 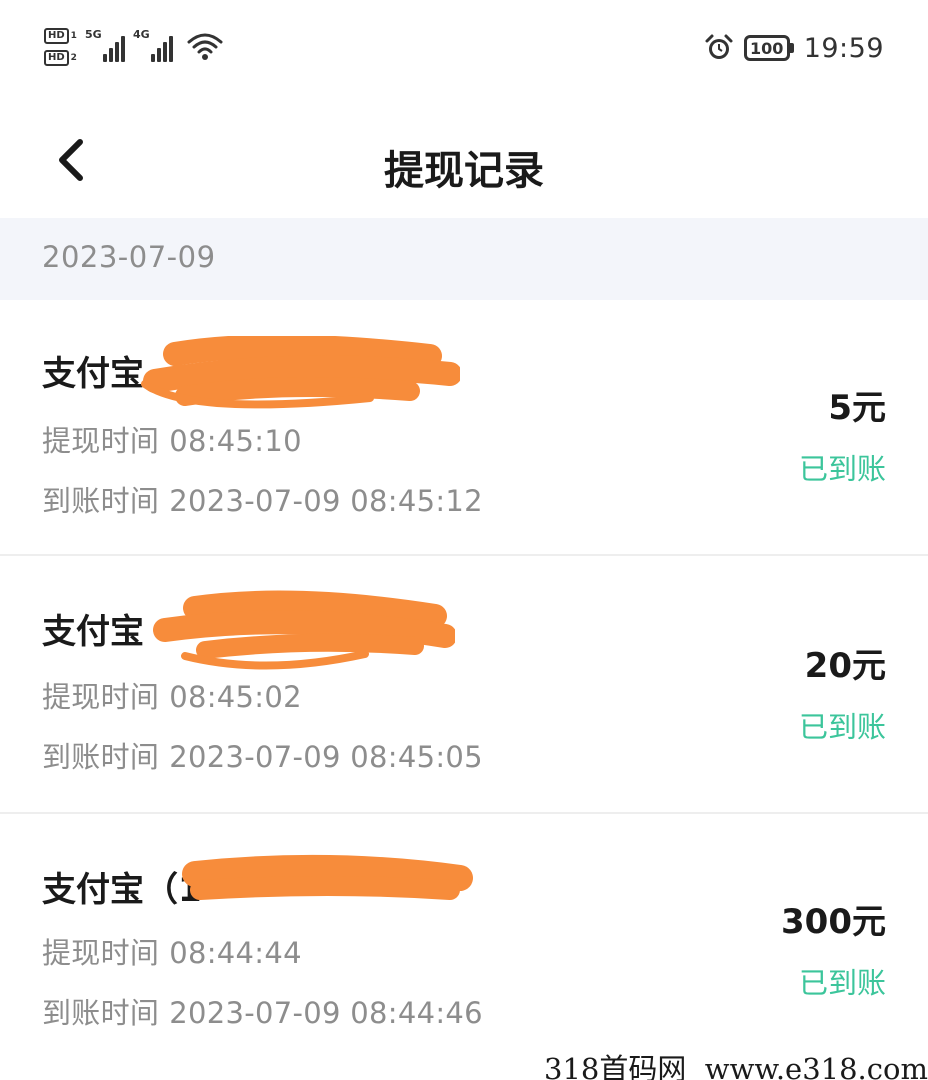 What do you see at coordinates (464, 259) in the screenshot?
I see `date-group-header: 2023-07-09` at bounding box center [464, 259].